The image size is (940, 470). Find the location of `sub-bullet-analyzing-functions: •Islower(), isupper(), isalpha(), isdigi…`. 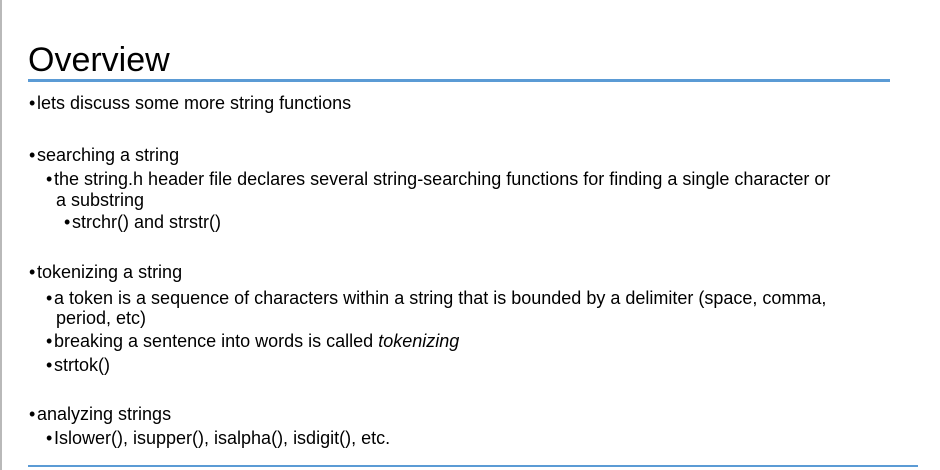

sub-bullet-analyzing-functions: •Islower(), isupper(), isalpha(), isdigi… is located at coordinates (218, 438).